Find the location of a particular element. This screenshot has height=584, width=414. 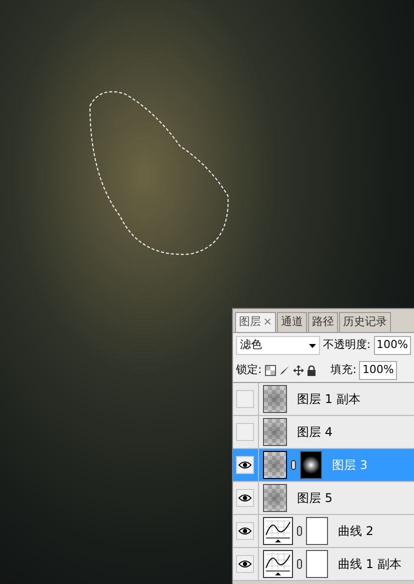

layer-row: 图层 4 is located at coordinates (323, 432).